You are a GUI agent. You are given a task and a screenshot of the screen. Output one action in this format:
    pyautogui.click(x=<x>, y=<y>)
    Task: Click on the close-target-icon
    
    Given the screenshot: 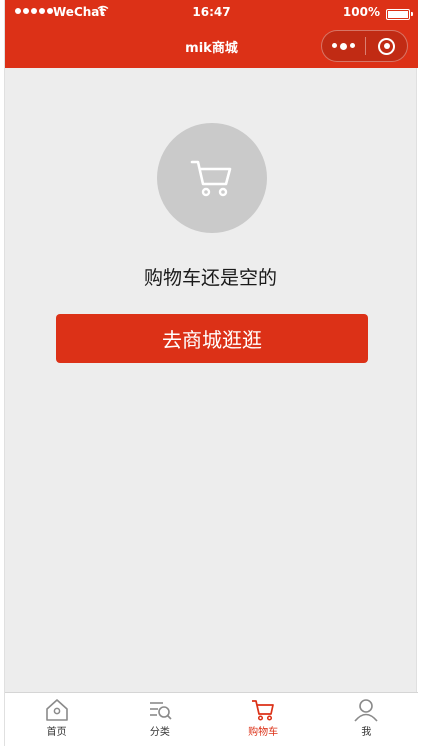 What is the action you would take?
    pyautogui.click(x=386, y=46)
    